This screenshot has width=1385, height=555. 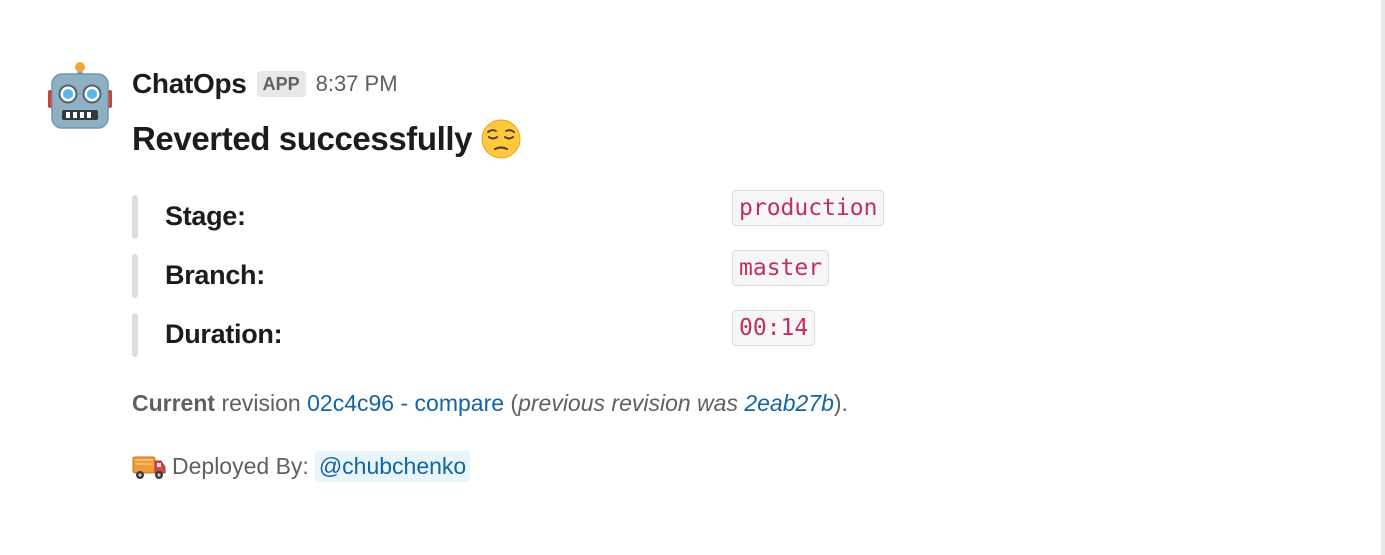 What do you see at coordinates (205, 216) in the screenshot?
I see `field-label: Stage:` at bounding box center [205, 216].